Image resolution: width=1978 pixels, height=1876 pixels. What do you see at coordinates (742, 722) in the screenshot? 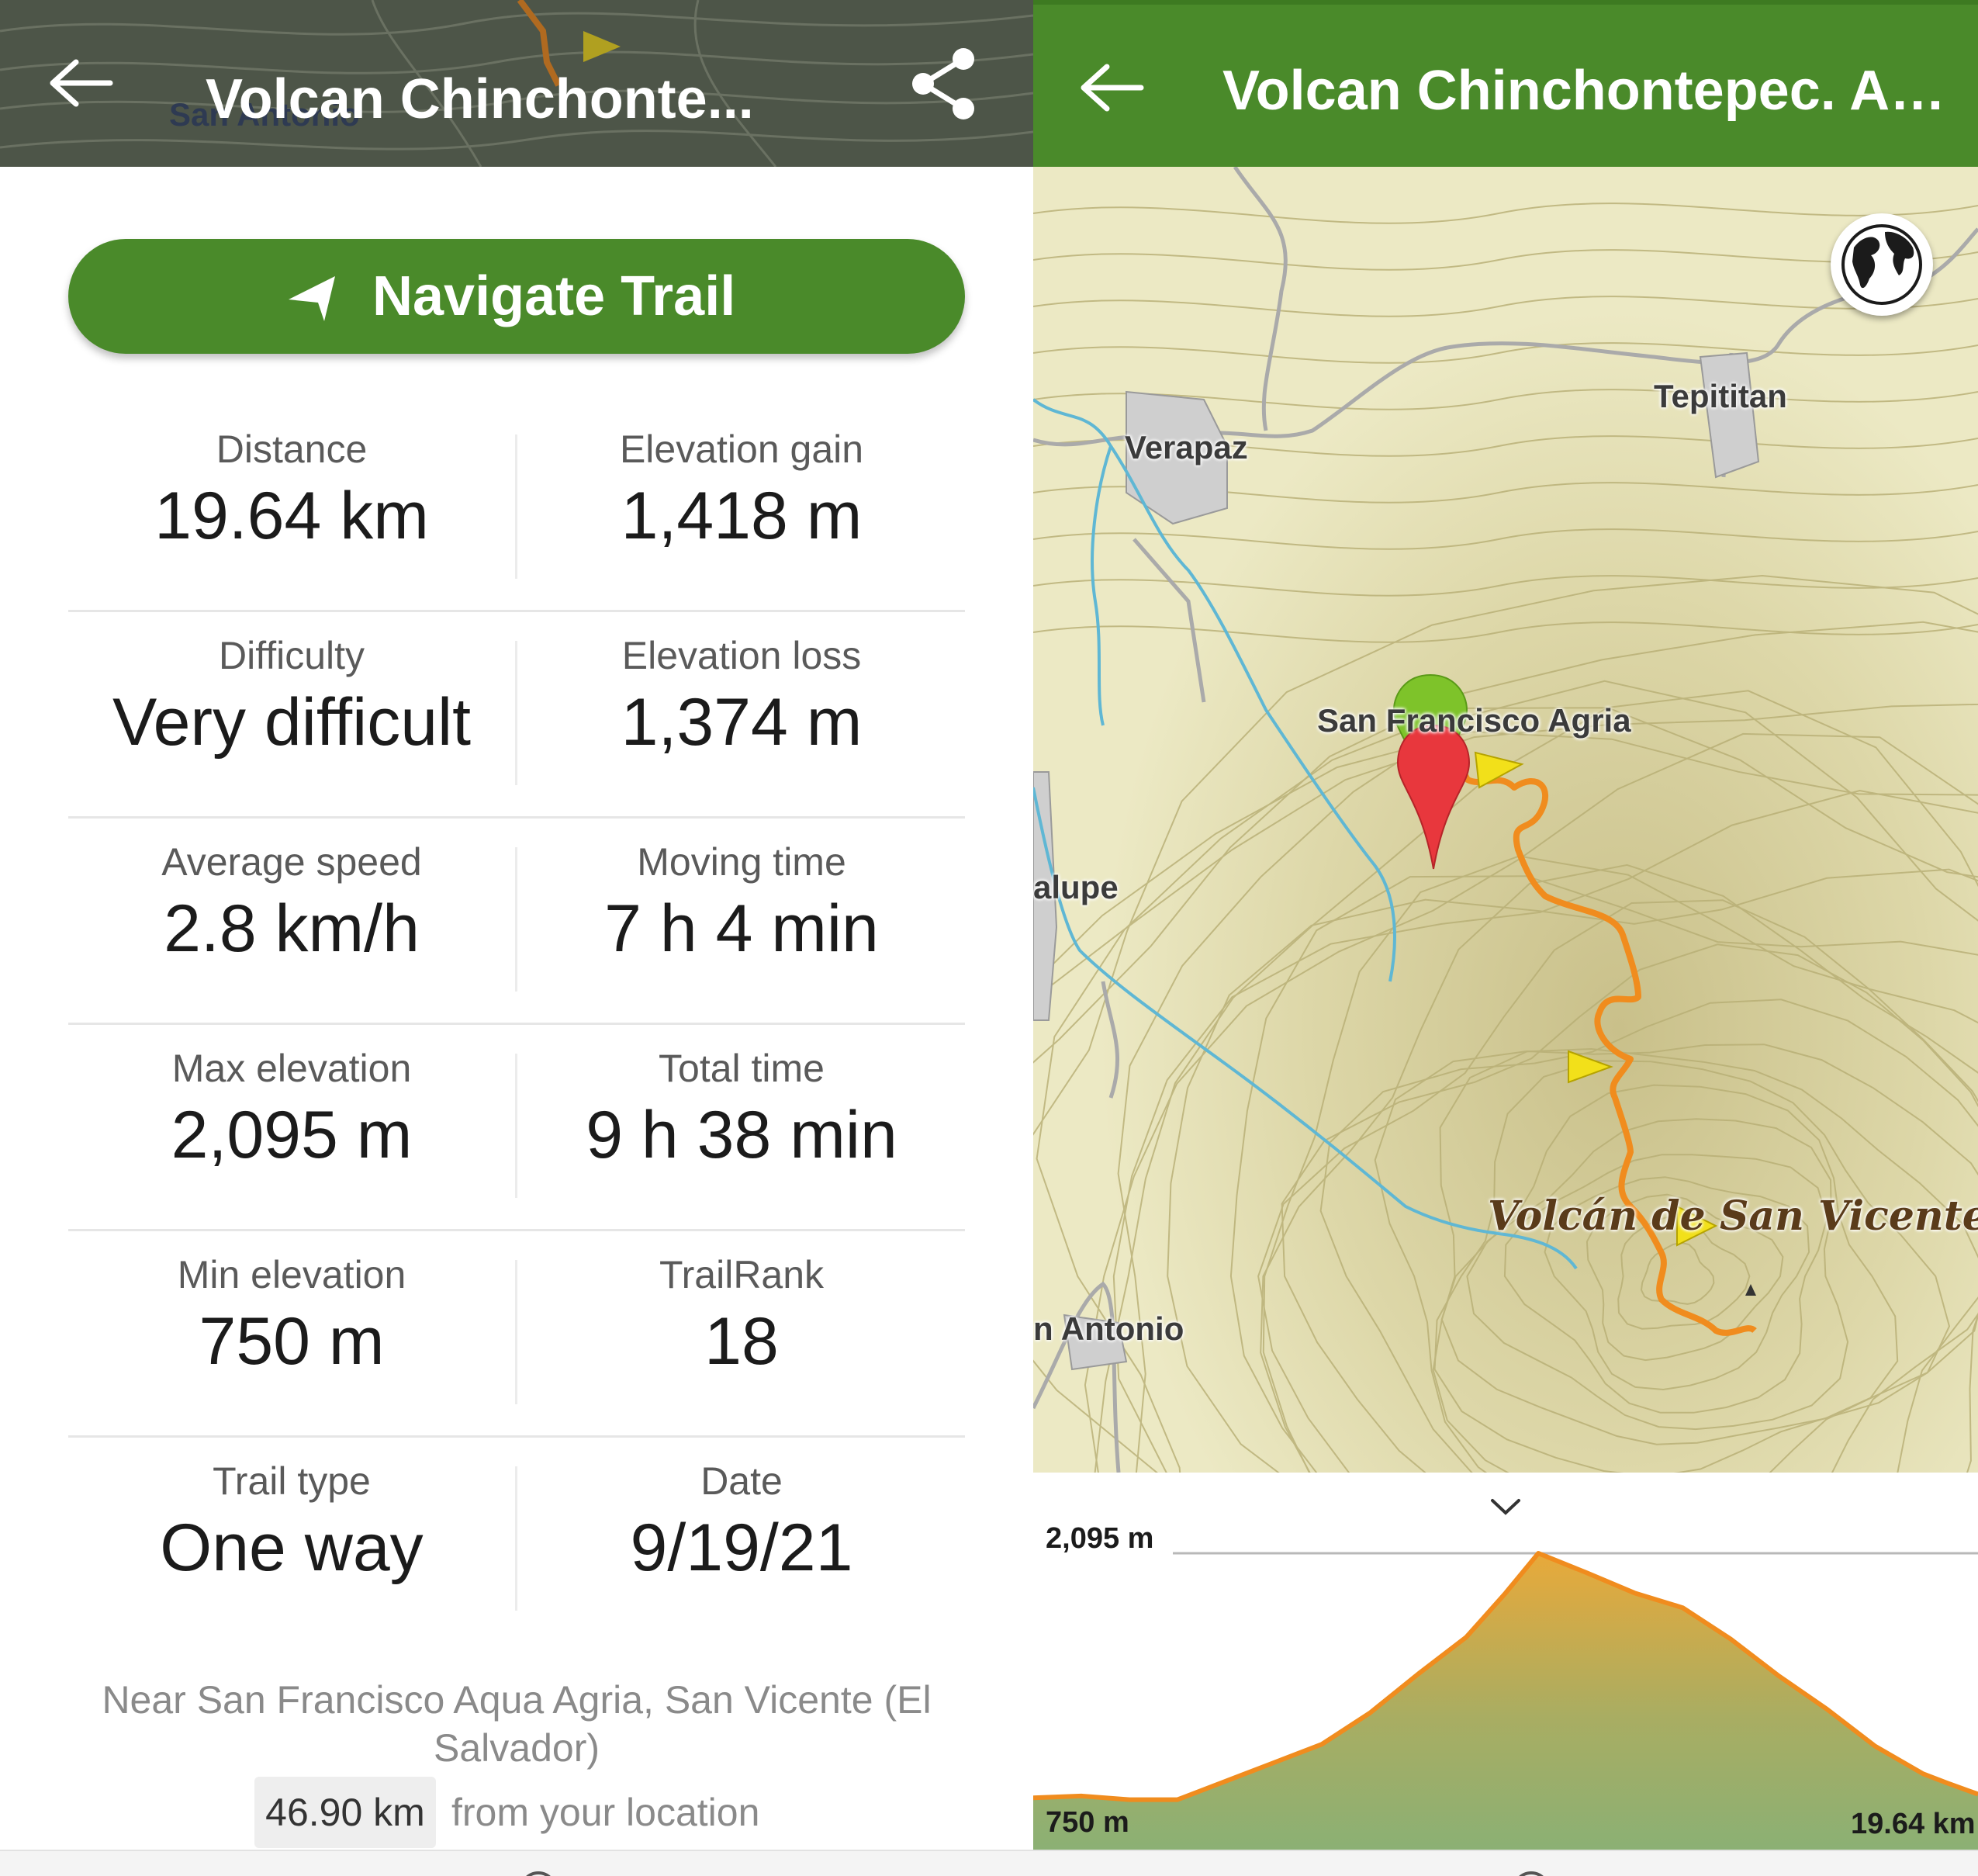
I see `stat-value: 1,374 m` at bounding box center [742, 722].